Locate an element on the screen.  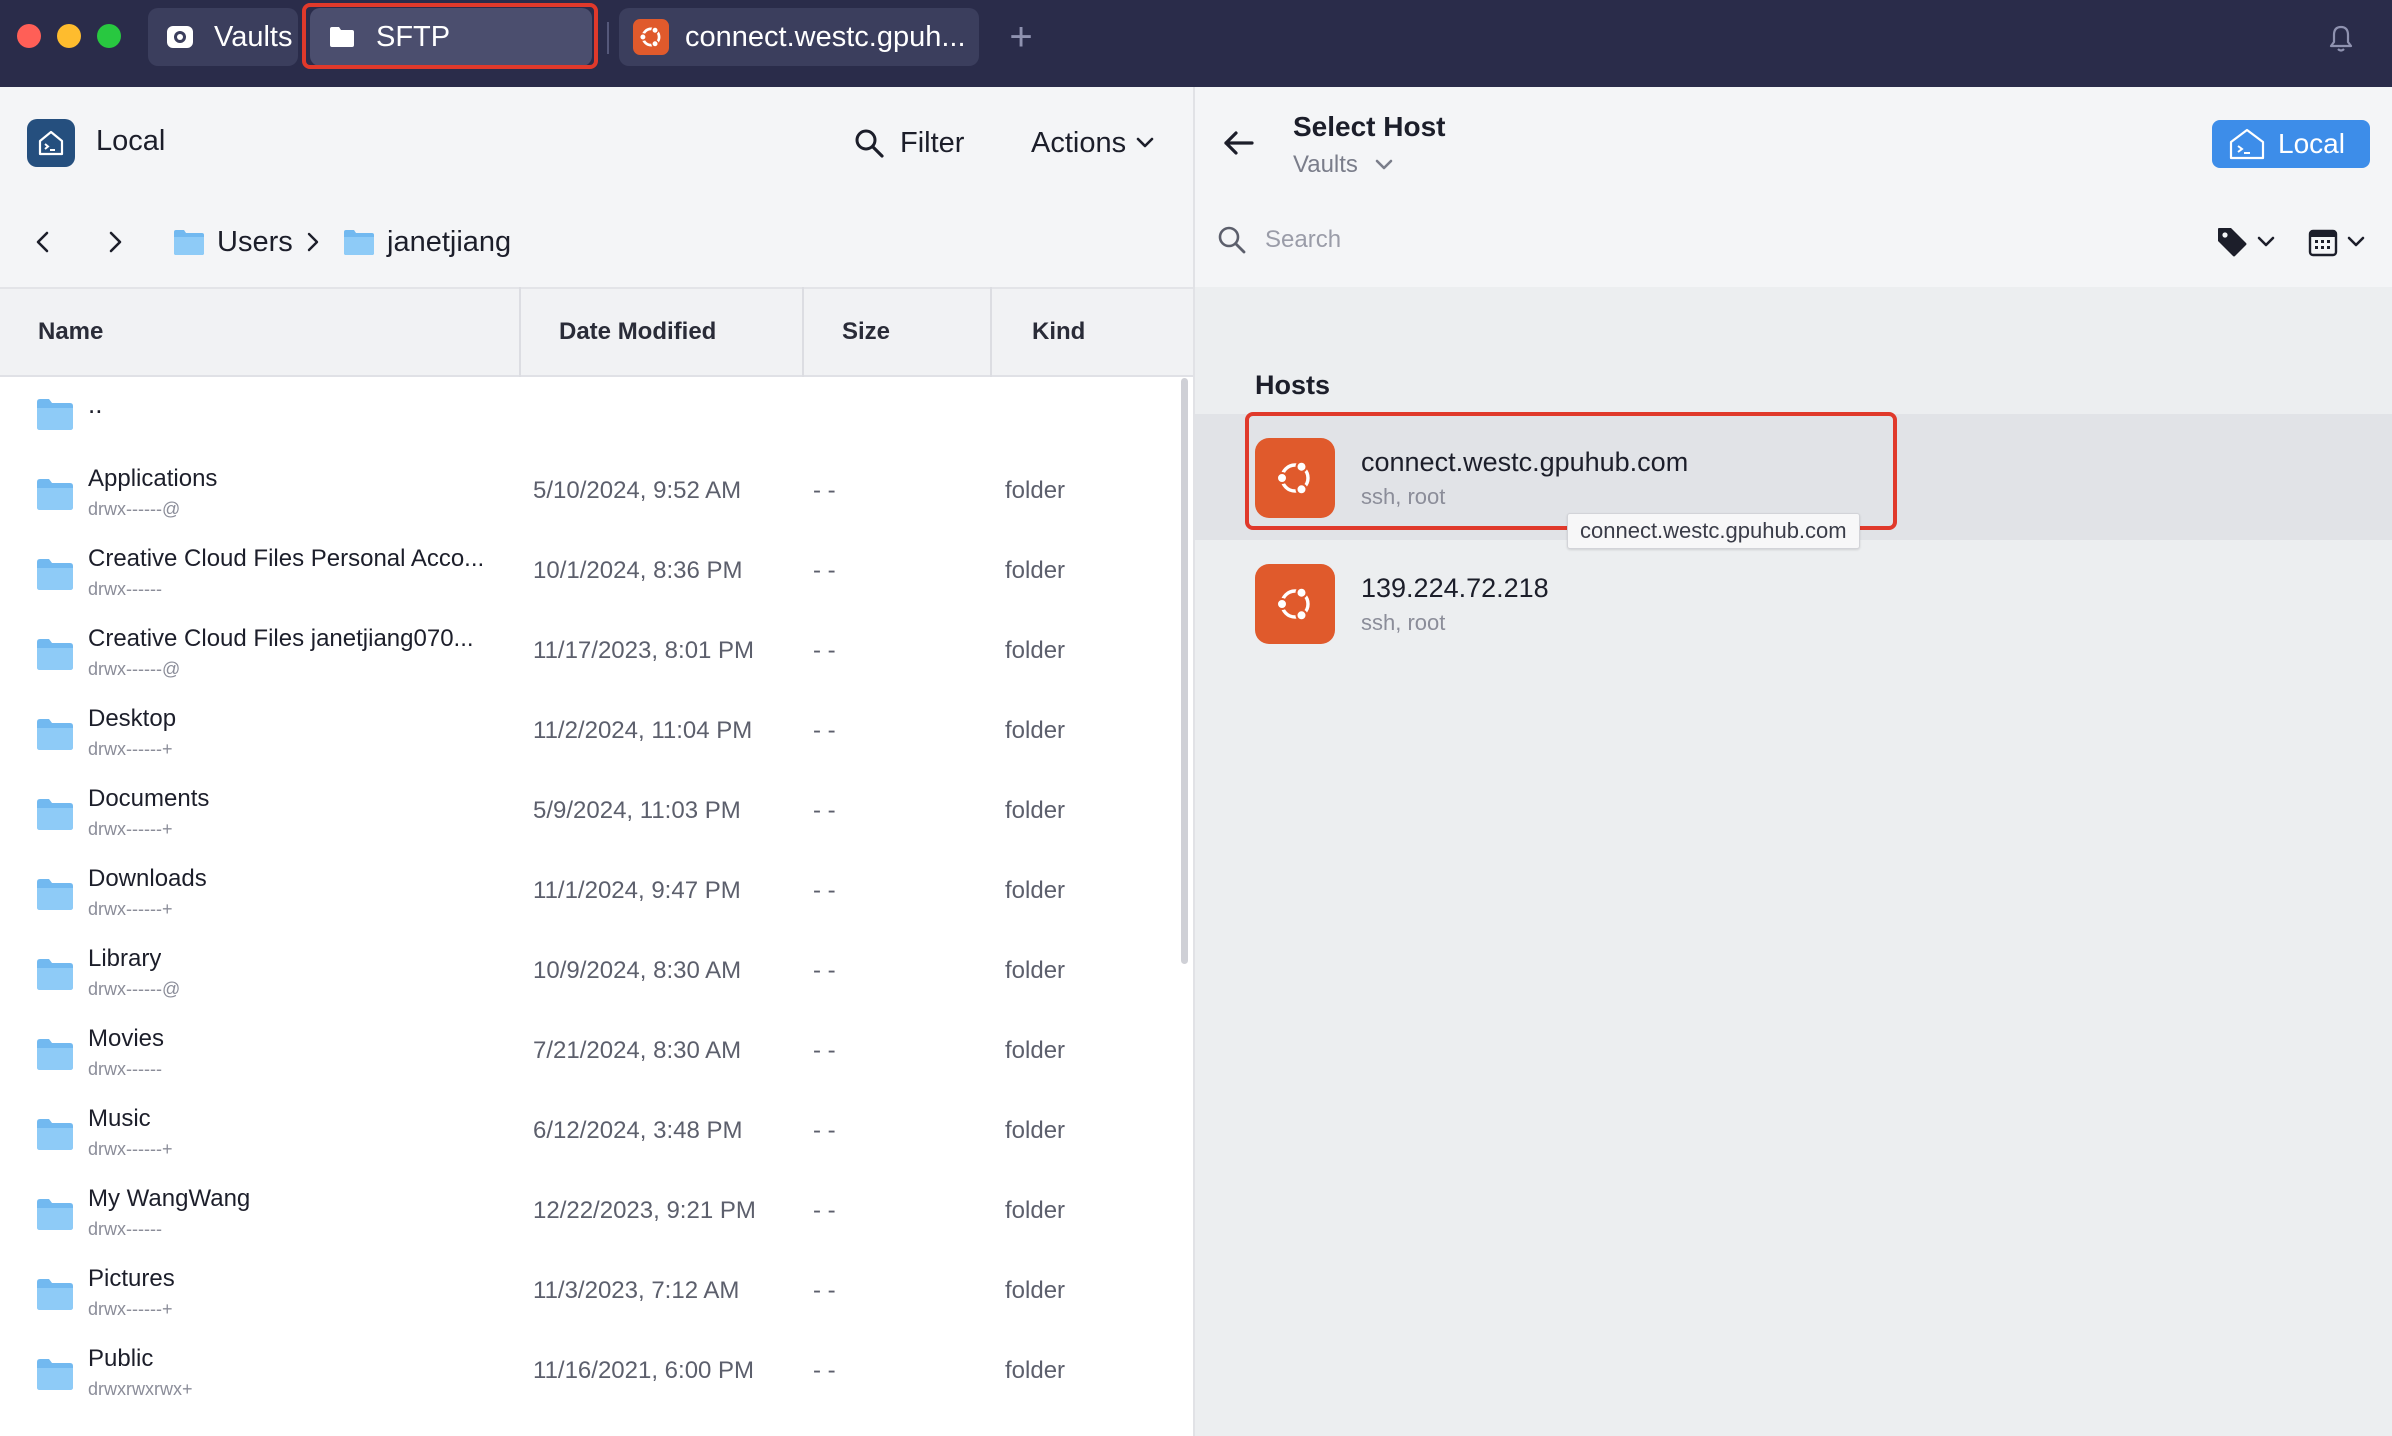
actions-label: Actions is located at coordinates (1079, 142).